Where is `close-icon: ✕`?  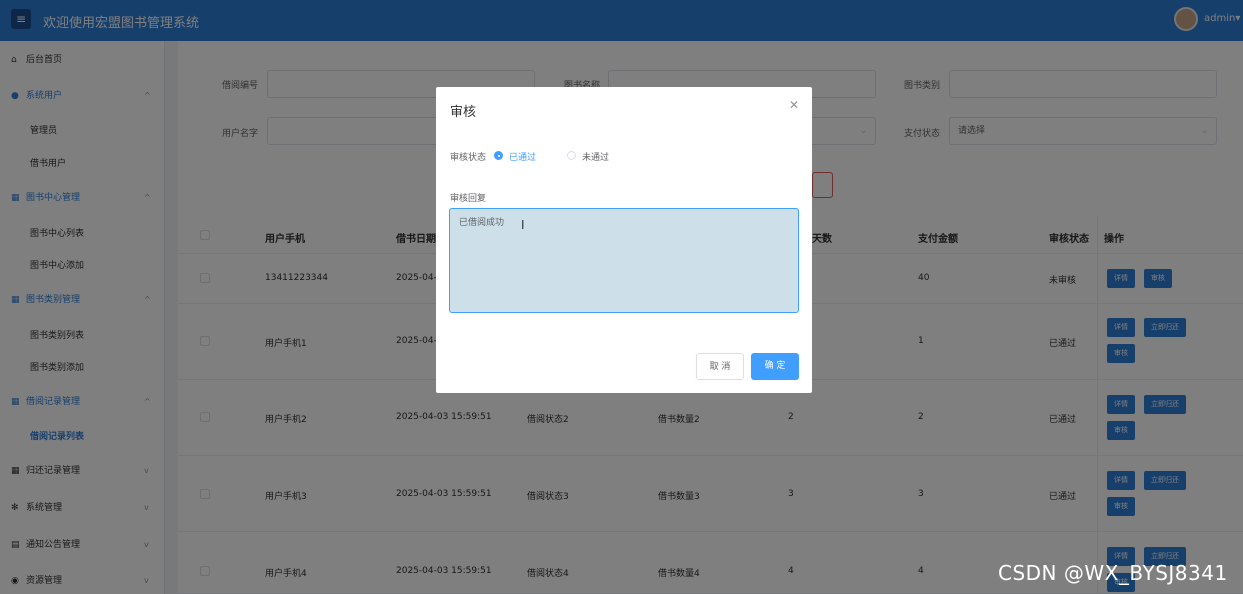 close-icon: ✕ is located at coordinates (794, 105).